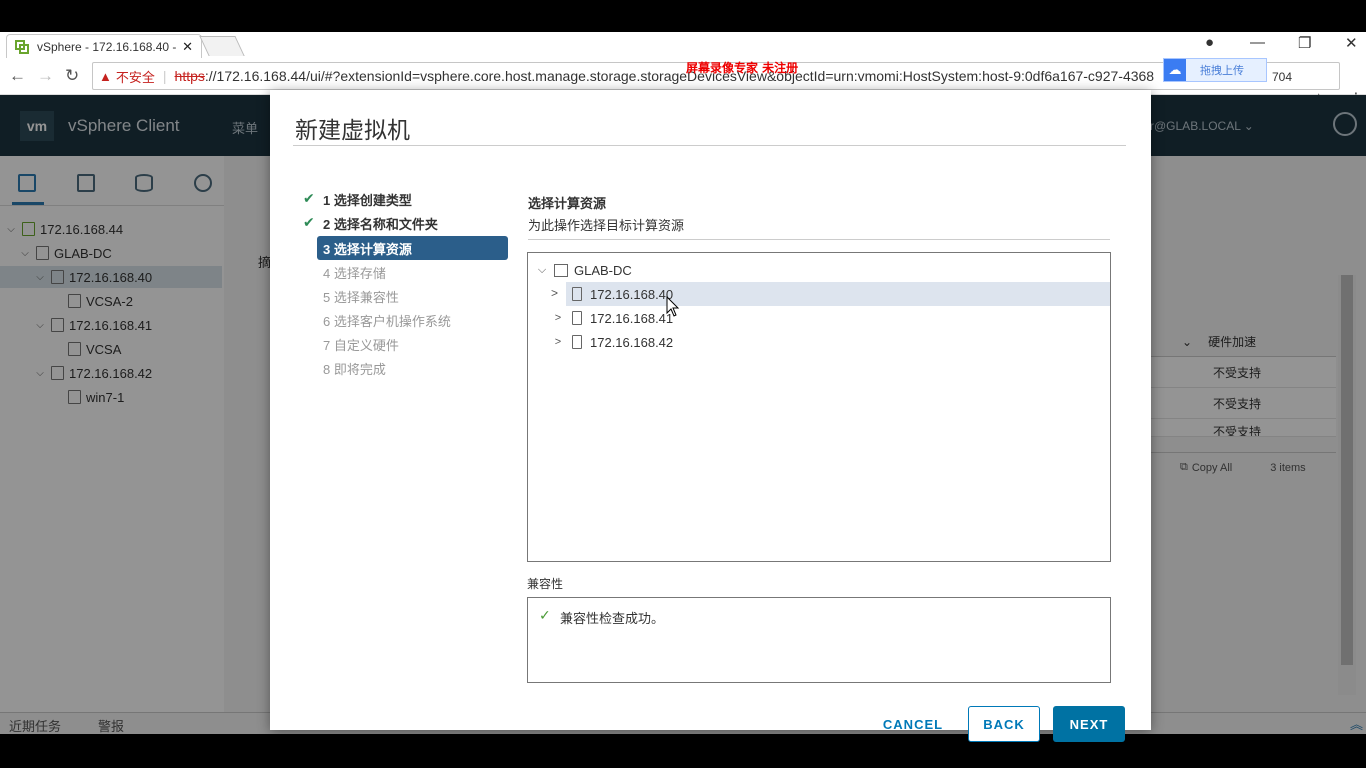 The image size is (1366, 768). I want to click on tree-node-host: > 172.16.168.41, so click(819, 318).